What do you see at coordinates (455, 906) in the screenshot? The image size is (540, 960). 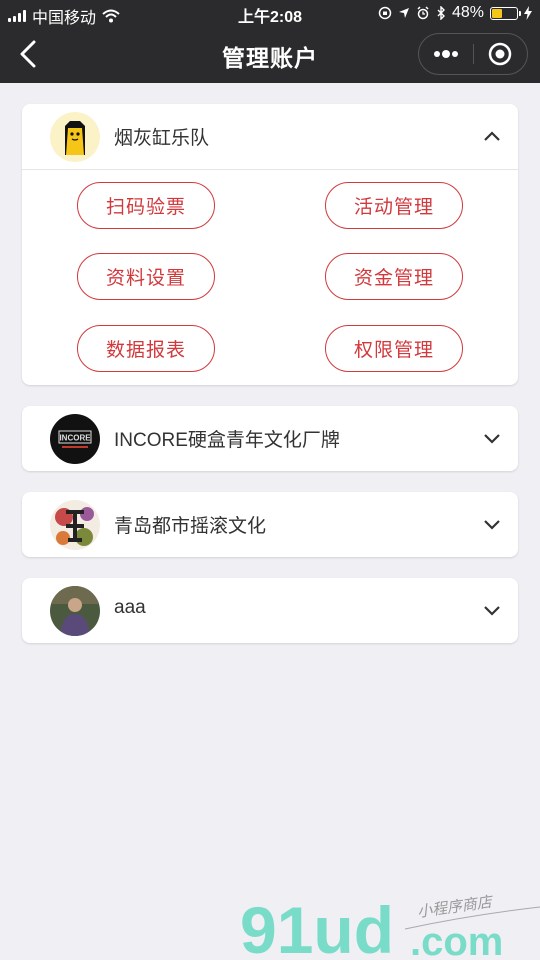 I see `watermark-tagline: 小程序商店` at bounding box center [455, 906].